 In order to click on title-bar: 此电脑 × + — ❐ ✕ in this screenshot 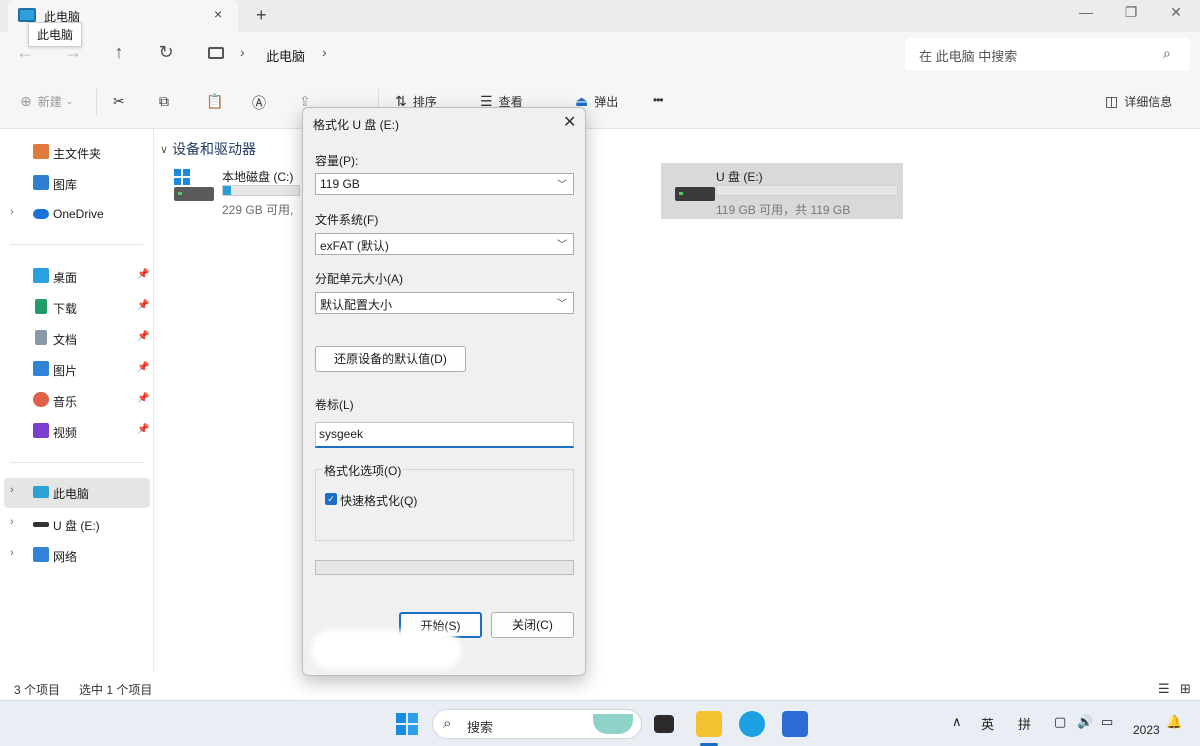, I will do `click(600, 16)`.